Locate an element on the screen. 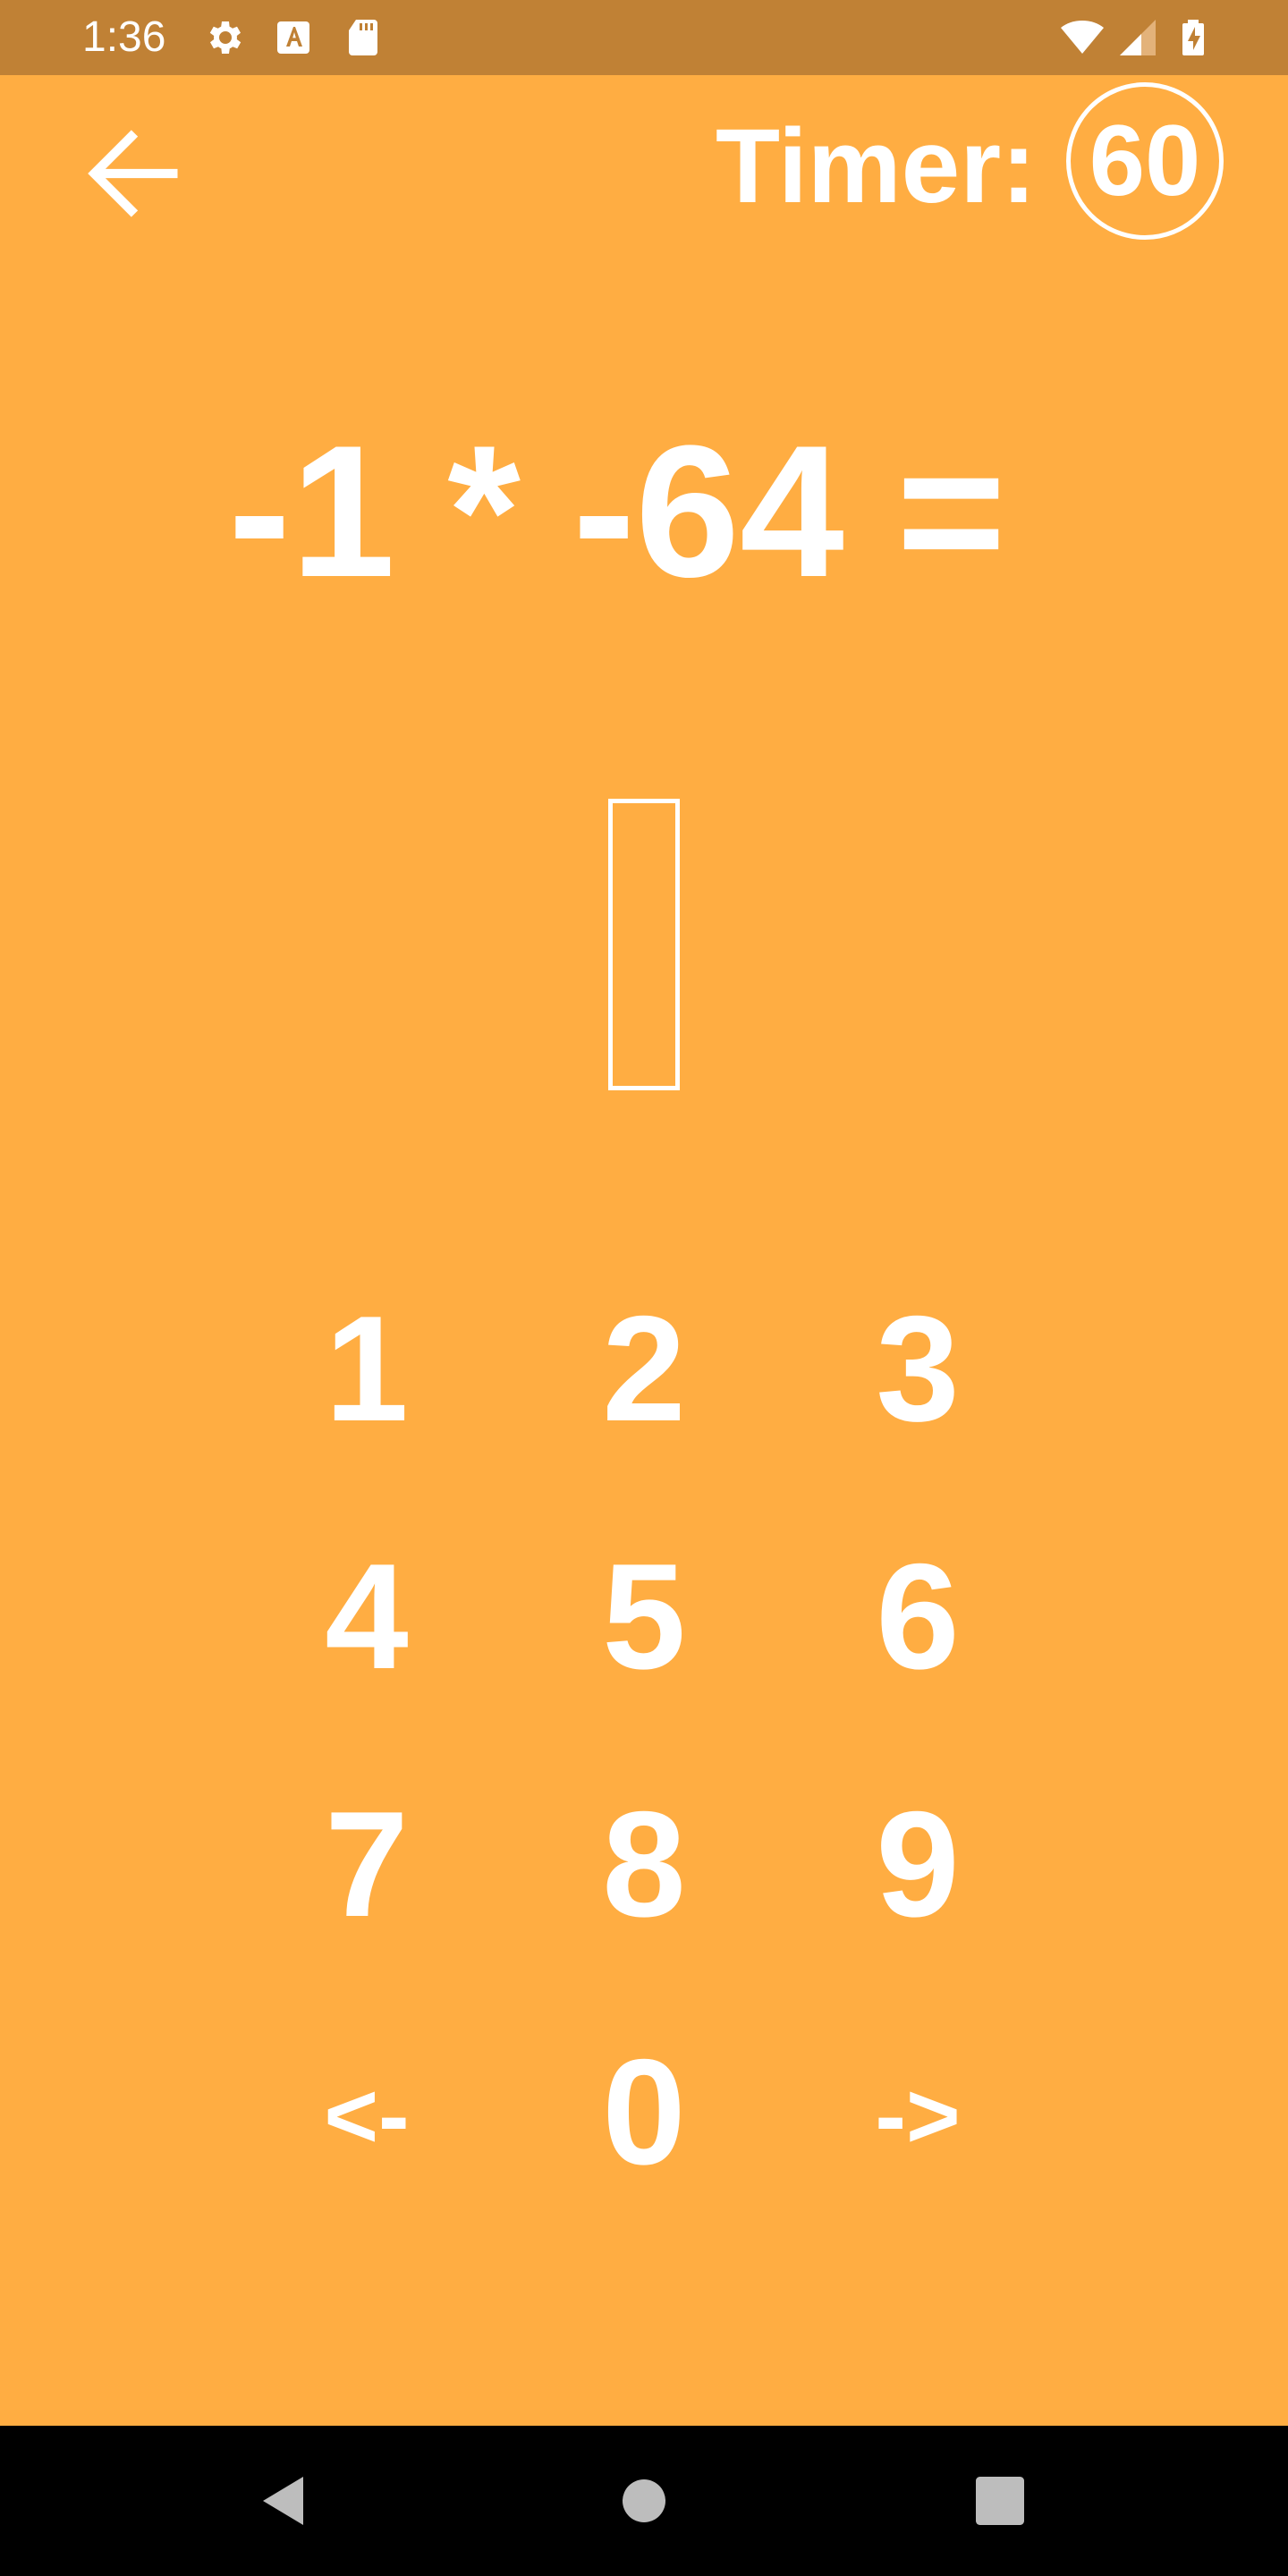 The image size is (1288, 2576). key-9: 9 is located at coordinates (917, 1864).